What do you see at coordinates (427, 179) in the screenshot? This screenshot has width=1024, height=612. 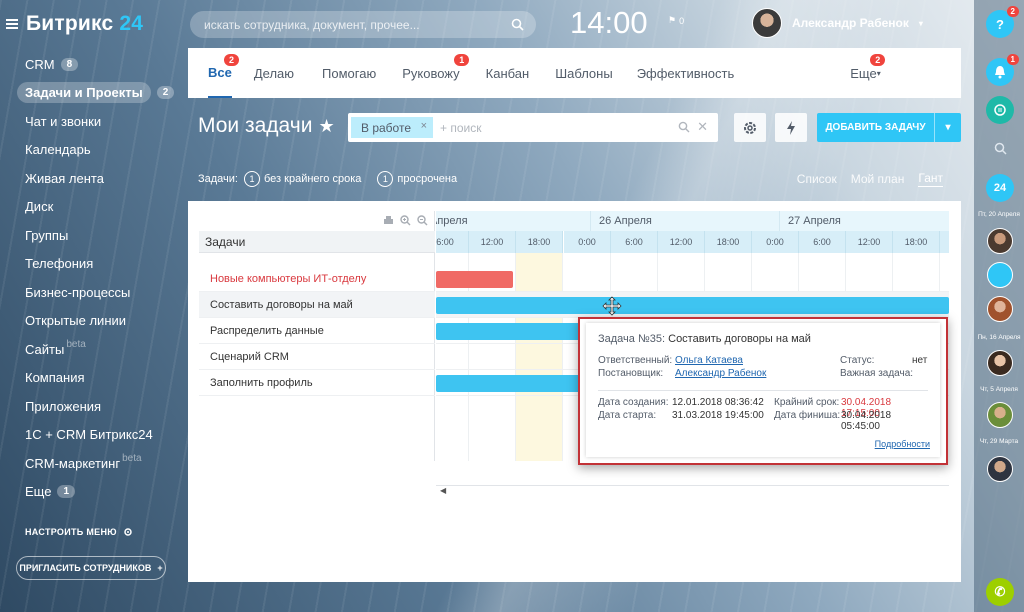 I see `stats-overdue: просрочена` at bounding box center [427, 179].